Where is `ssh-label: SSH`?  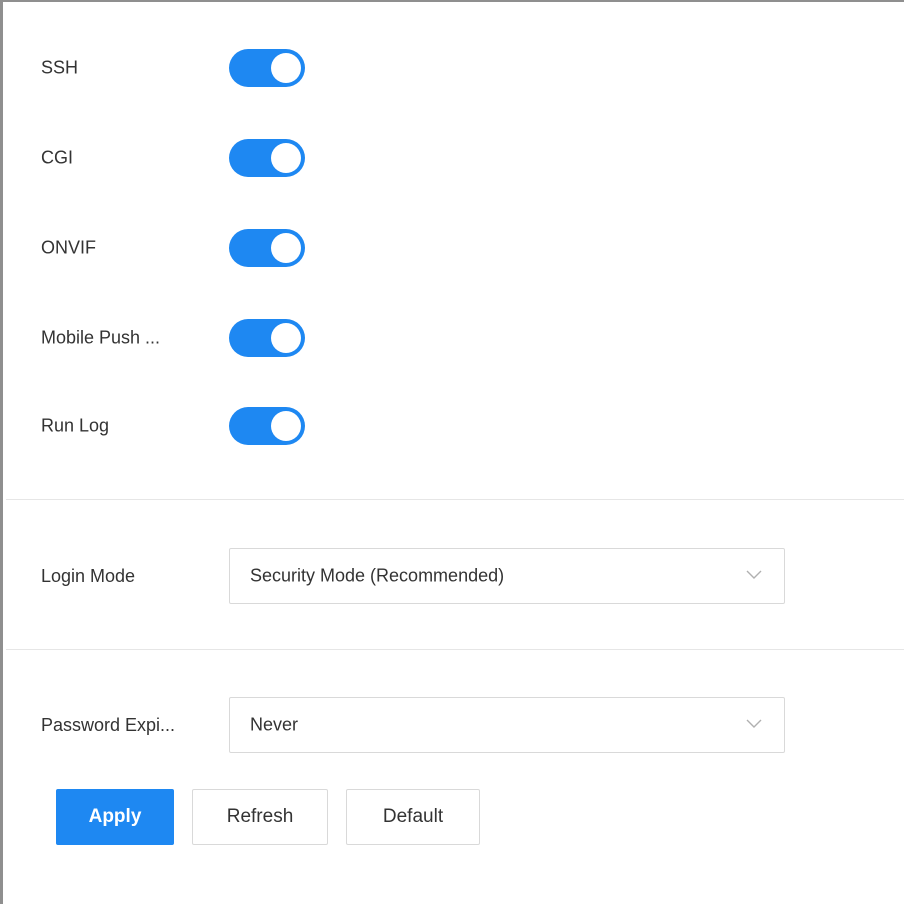 ssh-label: SSH is located at coordinates (60, 67).